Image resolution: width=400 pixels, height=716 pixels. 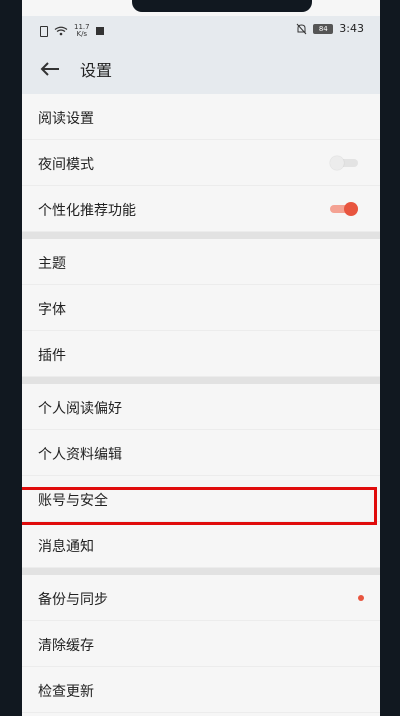 What do you see at coordinates (72, 31) in the screenshot?
I see `status-left: 11.7 K/s` at bounding box center [72, 31].